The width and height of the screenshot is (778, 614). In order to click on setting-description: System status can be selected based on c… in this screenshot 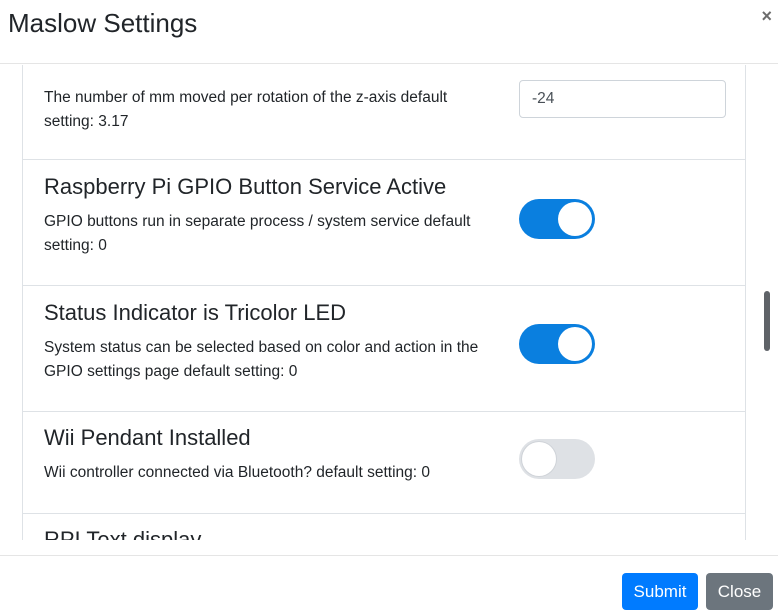, I will do `click(261, 359)`.